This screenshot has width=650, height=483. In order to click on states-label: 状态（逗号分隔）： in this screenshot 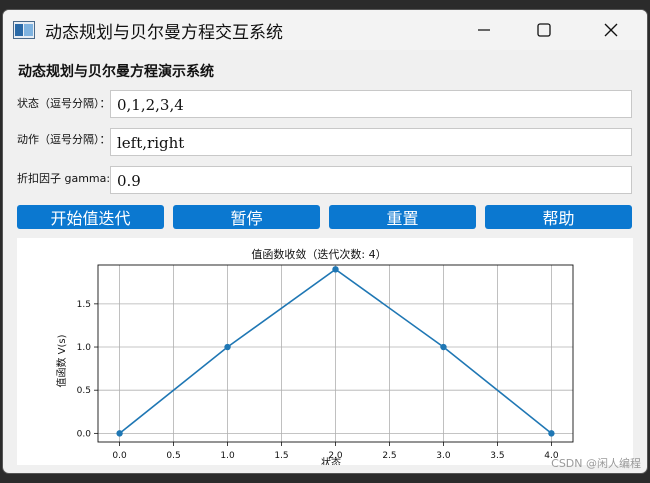, I will do `click(64, 103)`.